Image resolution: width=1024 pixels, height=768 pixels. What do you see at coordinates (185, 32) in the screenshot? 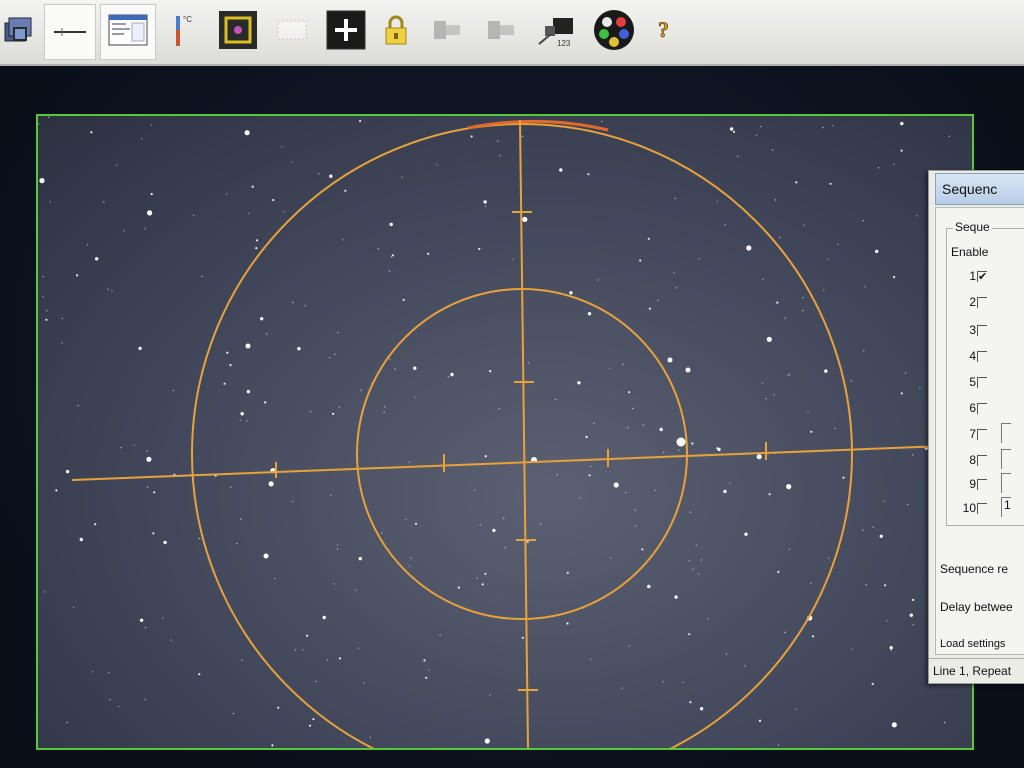
I see `temperature-button: °C` at bounding box center [185, 32].